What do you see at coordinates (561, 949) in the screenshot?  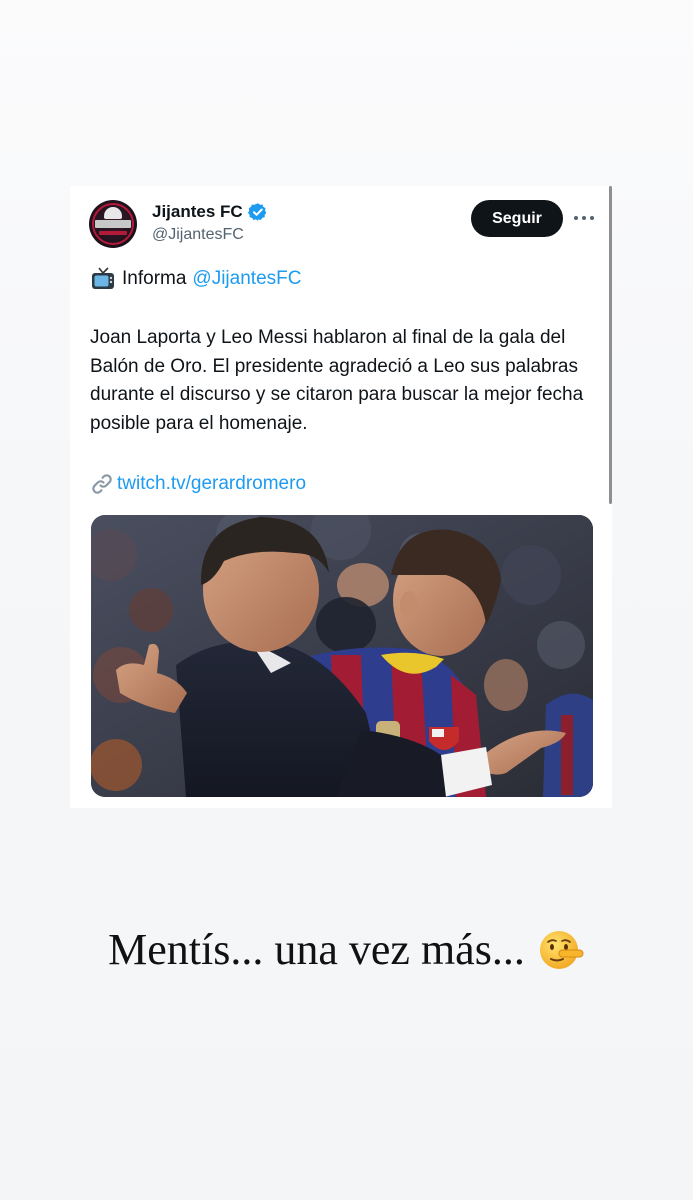 I see `lying-face-emoji-icon` at bounding box center [561, 949].